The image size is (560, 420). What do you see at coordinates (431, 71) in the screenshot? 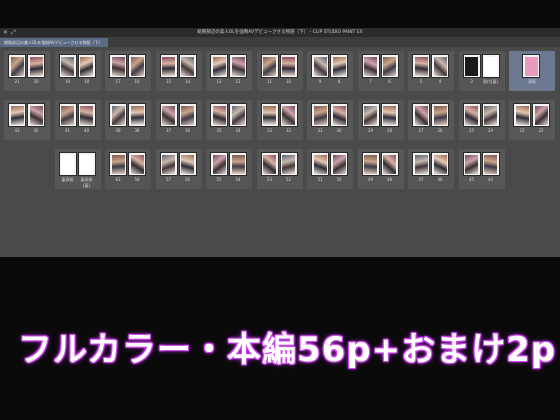
I see `page-spread: 54` at bounding box center [431, 71].